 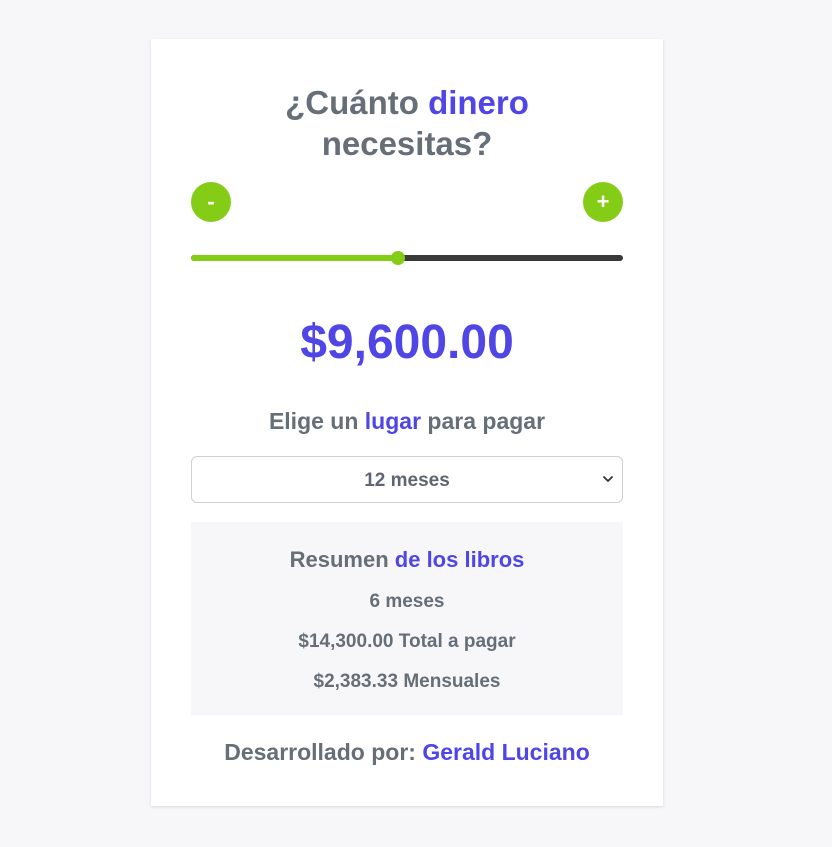 What do you see at coordinates (295, 258) in the screenshot?
I see `slider-fill` at bounding box center [295, 258].